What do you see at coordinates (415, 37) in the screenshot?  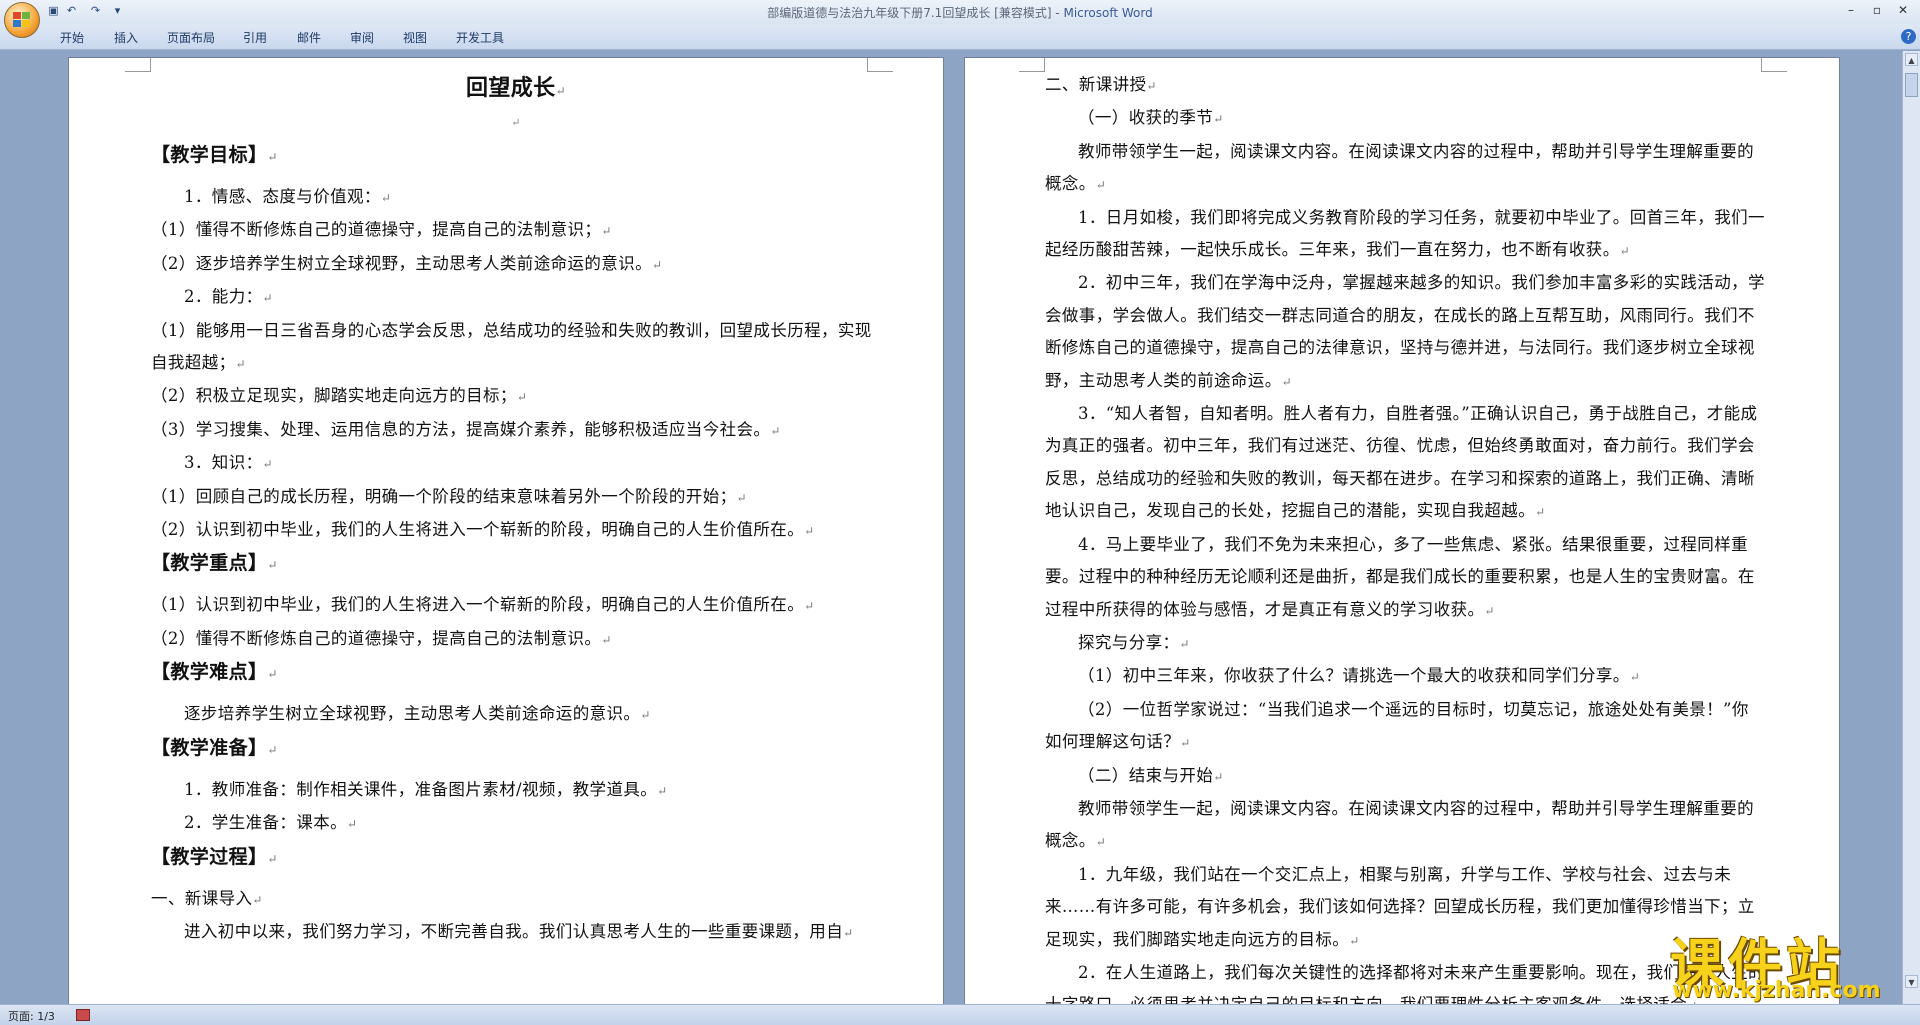 I see `tab-view: 视图` at bounding box center [415, 37].